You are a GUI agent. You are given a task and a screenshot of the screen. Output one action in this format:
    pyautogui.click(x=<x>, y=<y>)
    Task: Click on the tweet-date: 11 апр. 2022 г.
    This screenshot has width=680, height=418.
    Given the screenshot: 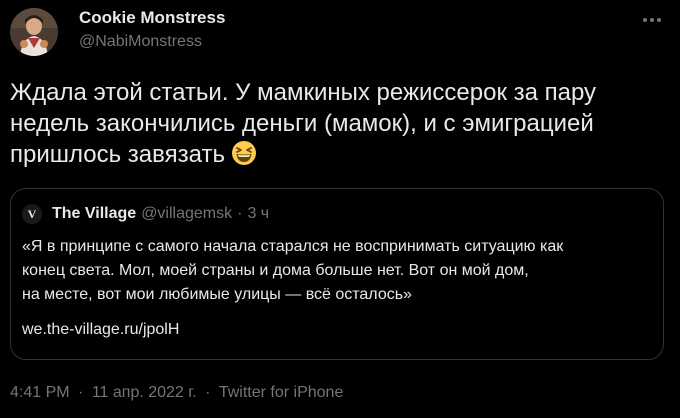 What is the action you would take?
    pyautogui.click(x=144, y=392)
    